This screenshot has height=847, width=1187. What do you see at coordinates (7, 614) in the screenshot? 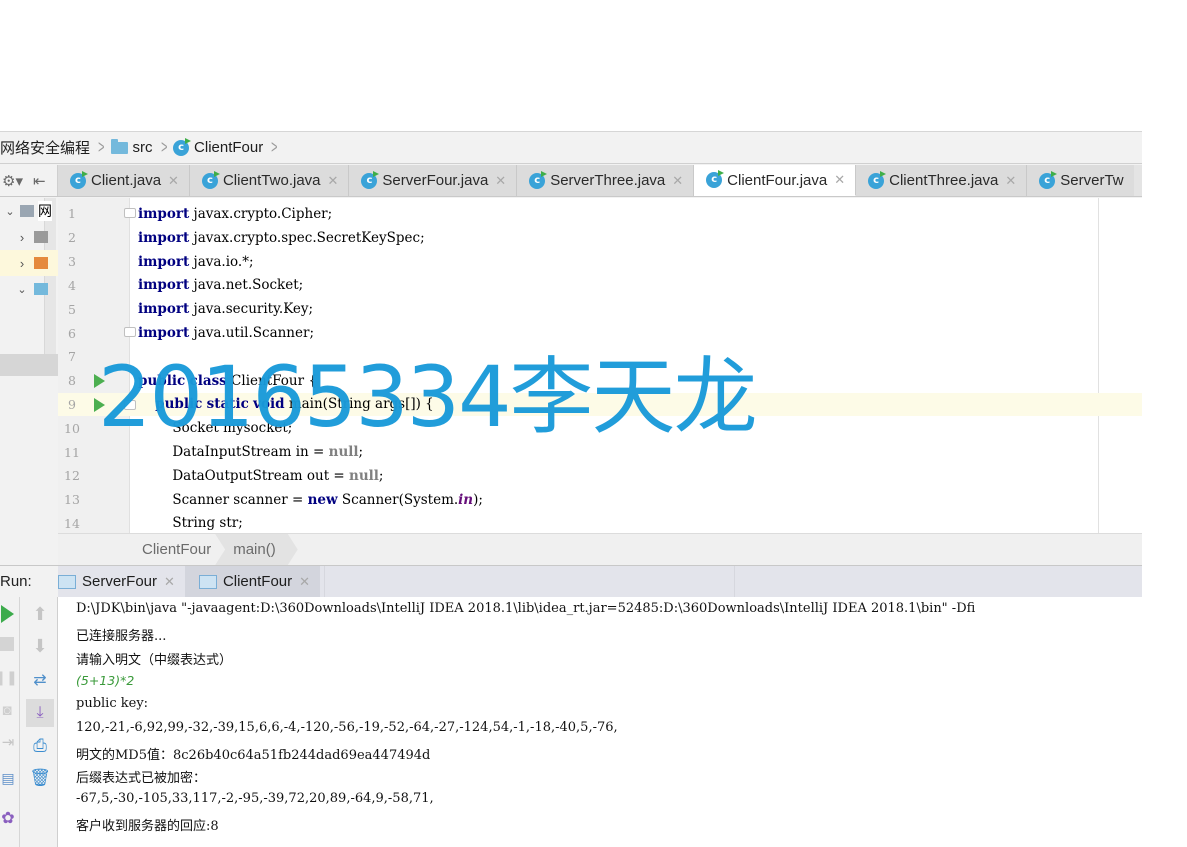
I see `rerun-icon` at bounding box center [7, 614].